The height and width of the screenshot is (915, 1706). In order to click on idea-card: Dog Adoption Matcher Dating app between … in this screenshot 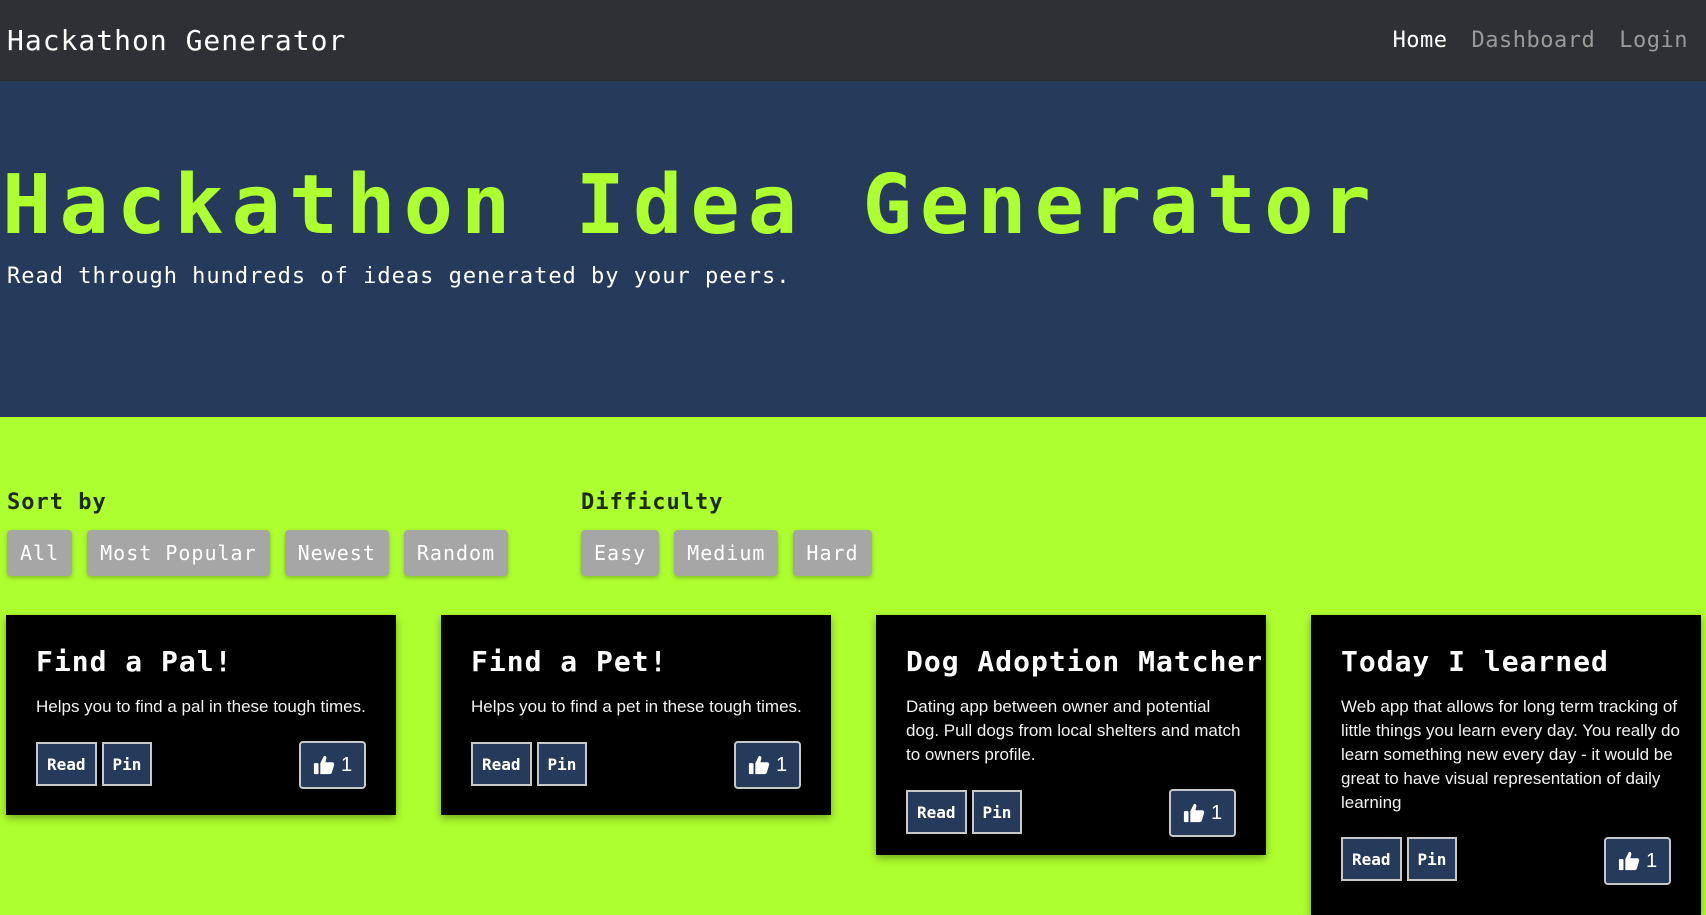, I will do `click(1071, 735)`.